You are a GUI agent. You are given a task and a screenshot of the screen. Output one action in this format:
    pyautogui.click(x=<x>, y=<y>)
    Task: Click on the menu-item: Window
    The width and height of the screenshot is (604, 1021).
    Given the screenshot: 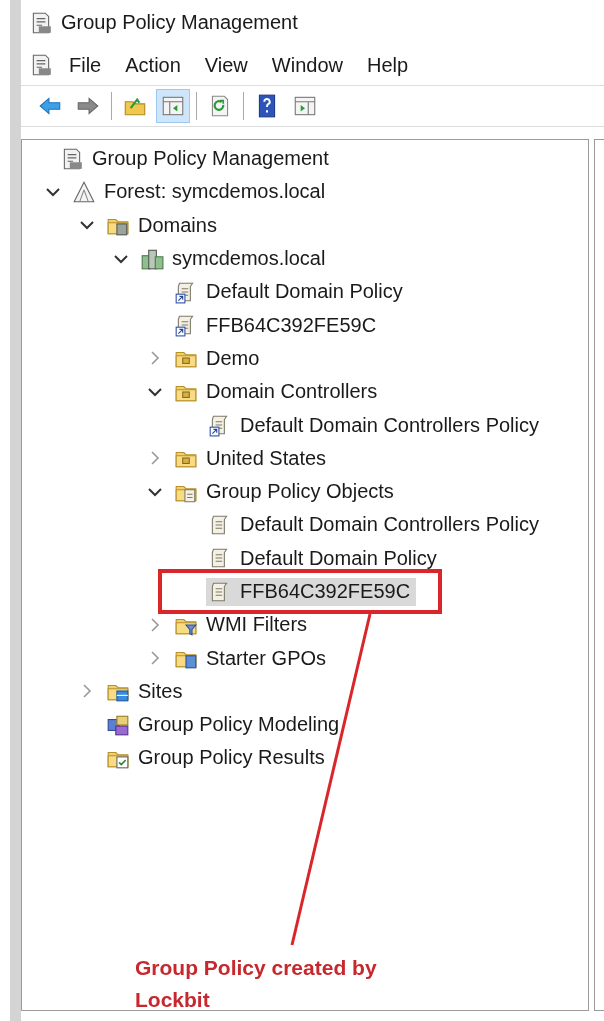 What is the action you would take?
    pyautogui.click(x=307, y=65)
    